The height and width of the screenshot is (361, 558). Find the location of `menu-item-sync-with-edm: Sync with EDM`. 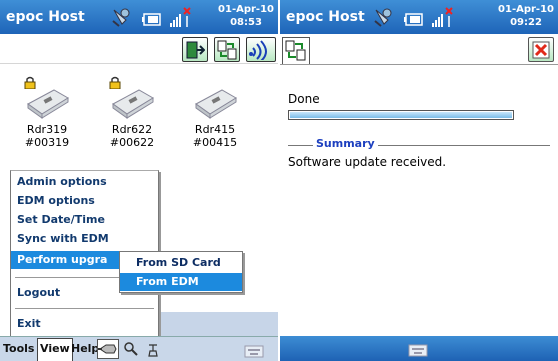

menu-item-sync-with-edm: Sync with EDM is located at coordinates (84, 239).